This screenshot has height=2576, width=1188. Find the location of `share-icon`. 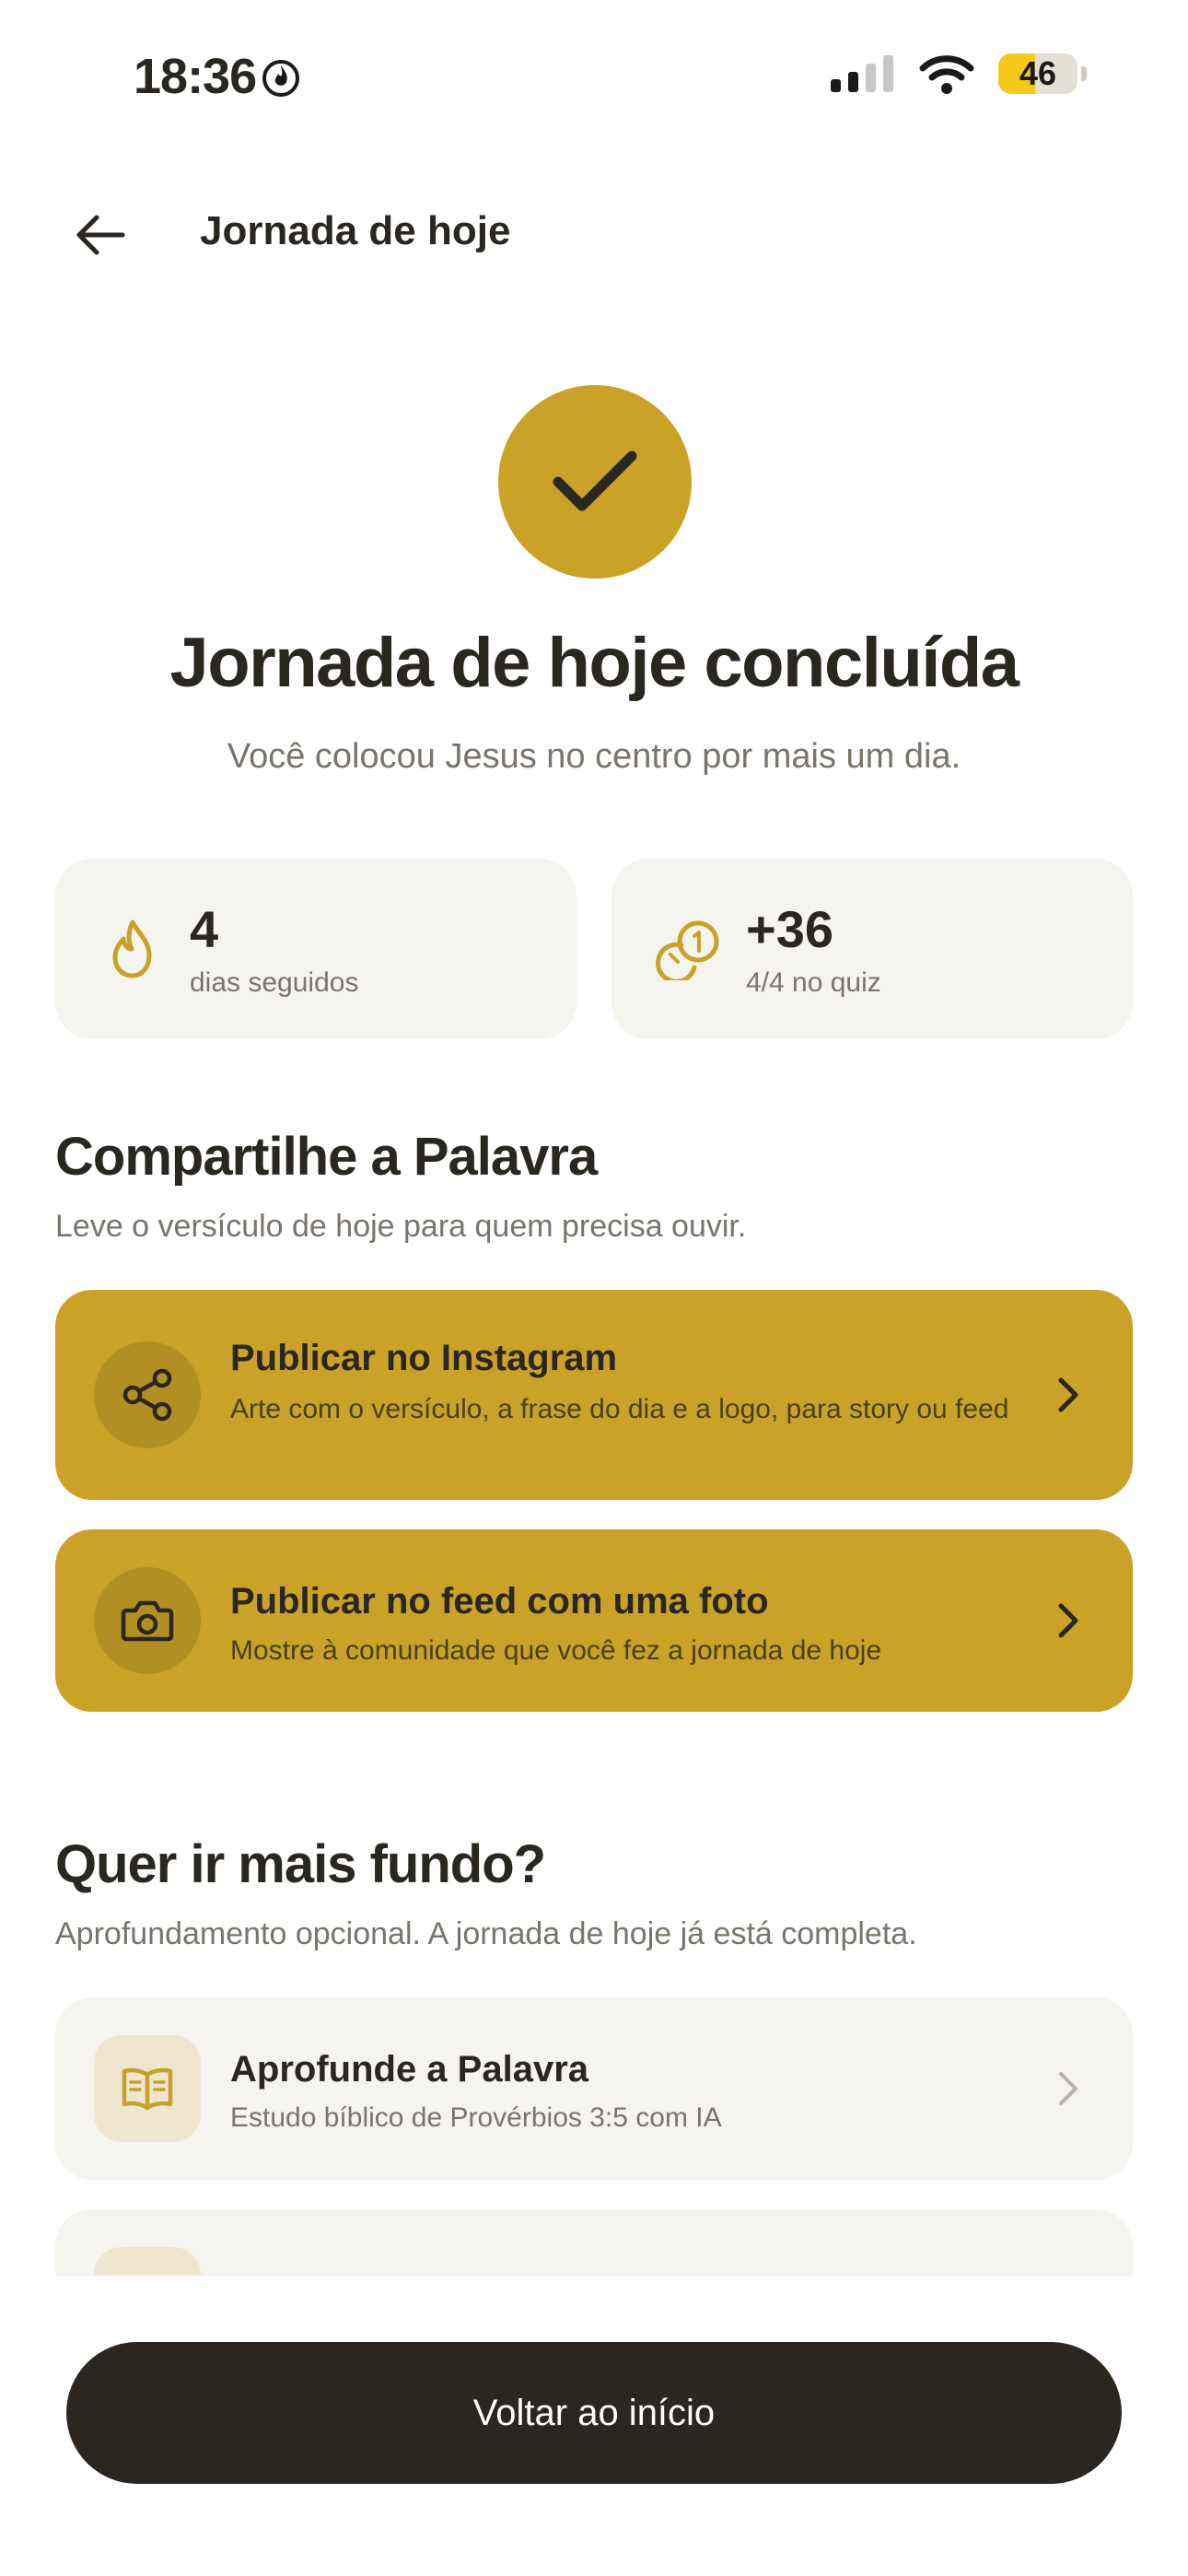

share-icon is located at coordinates (147, 1394).